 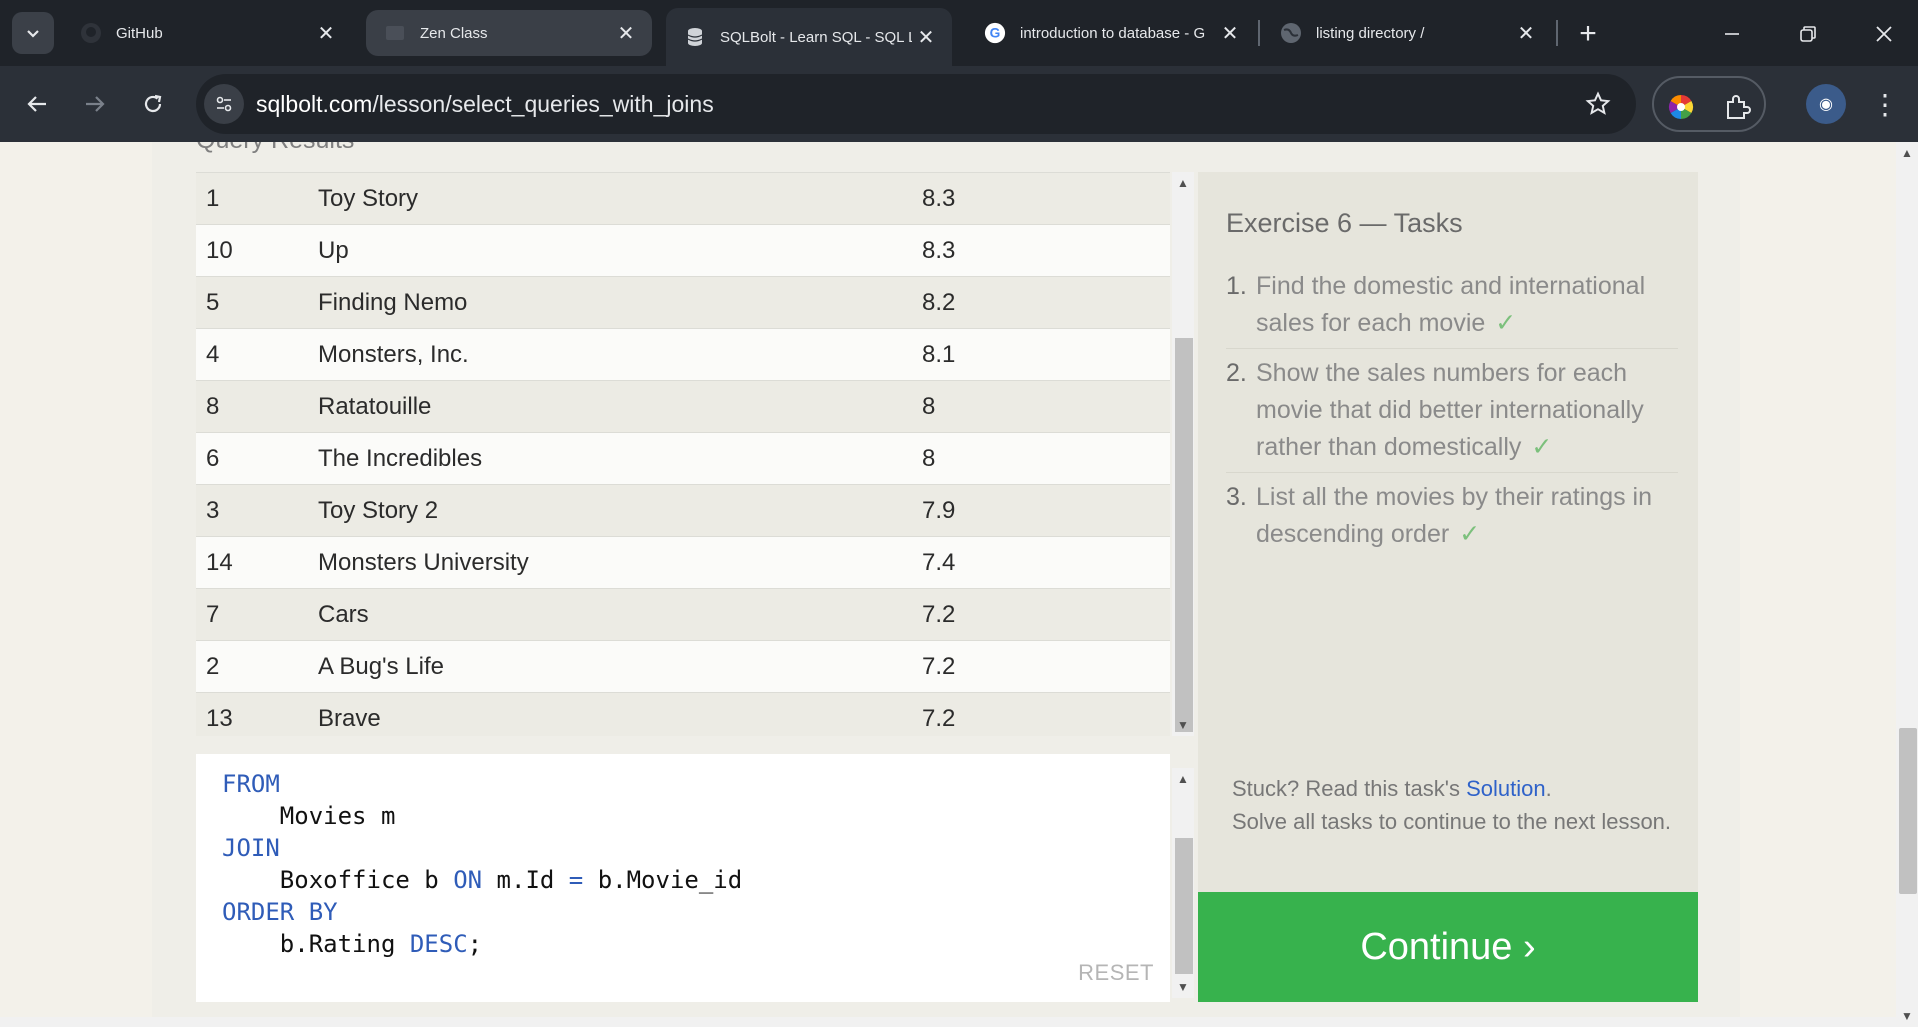 I want to click on tab-search-button, so click(x=33, y=33).